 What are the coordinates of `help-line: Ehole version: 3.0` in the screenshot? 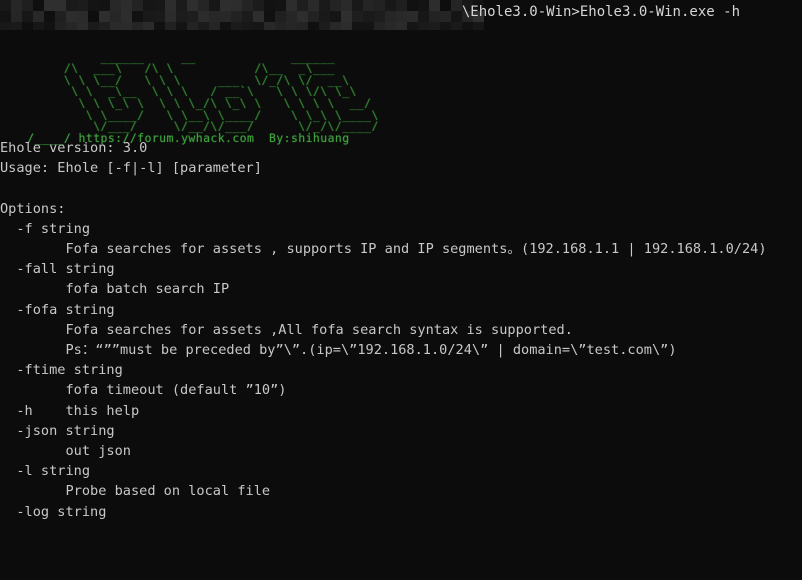 It's located at (74, 148).